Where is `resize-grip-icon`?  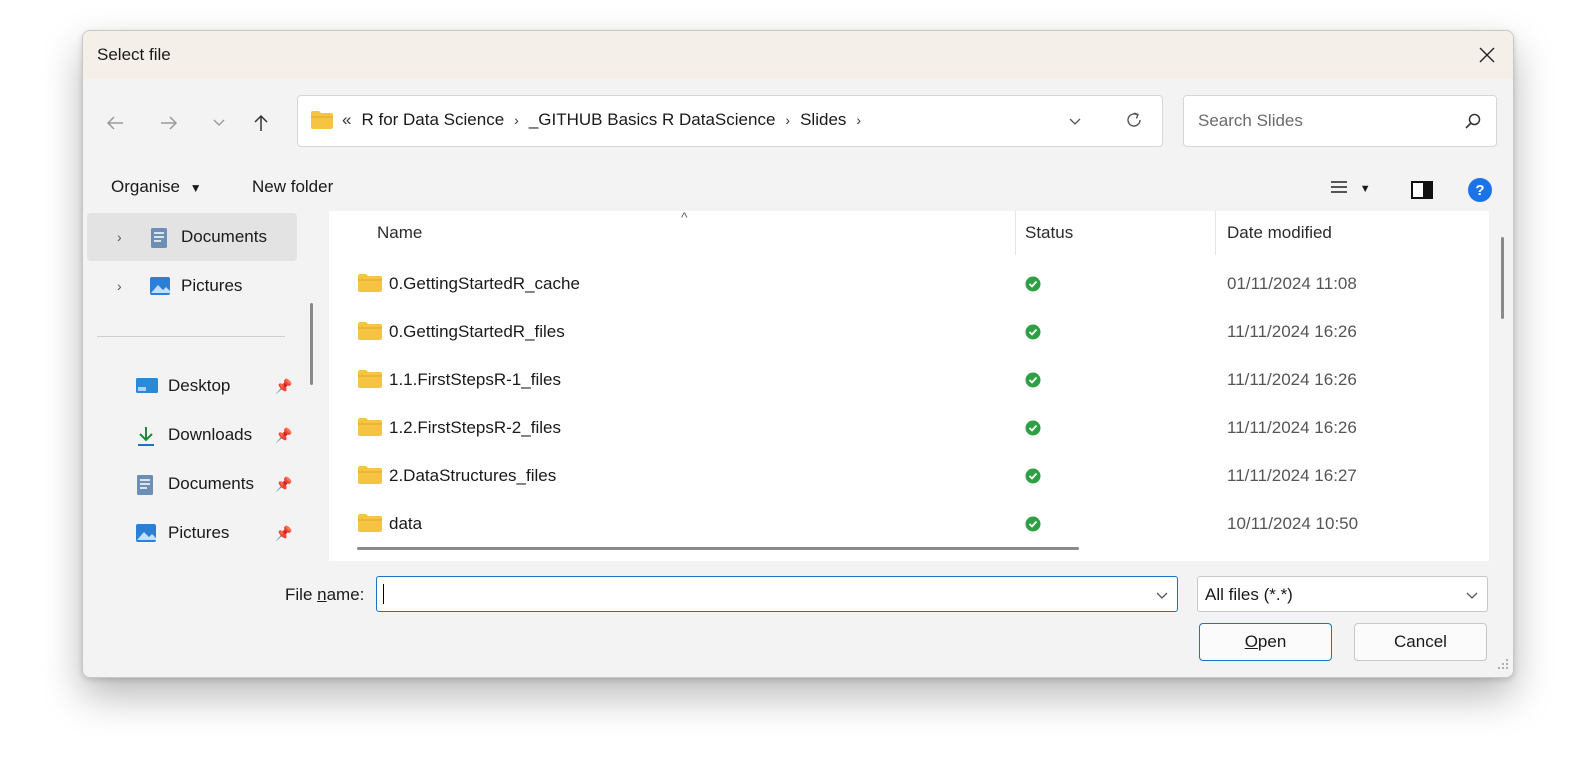 resize-grip-icon is located at coordinates (1503, 665).